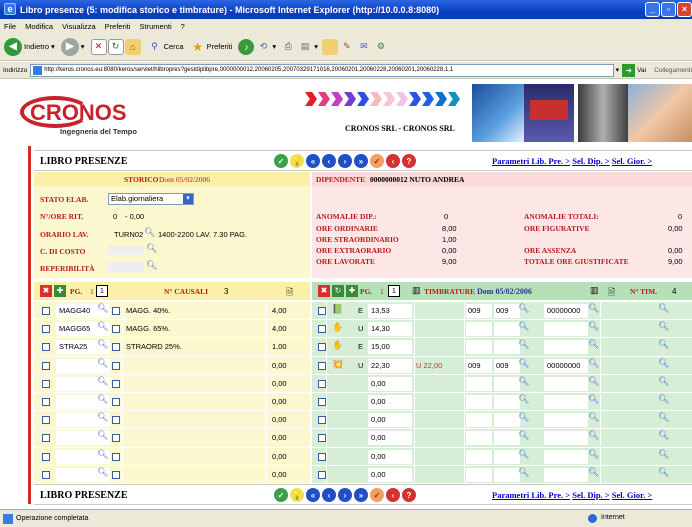  What do you see at coordinates (246, 46) in the screenshot?
I see `media-icon: ♪` at bounding box center [246, 46].